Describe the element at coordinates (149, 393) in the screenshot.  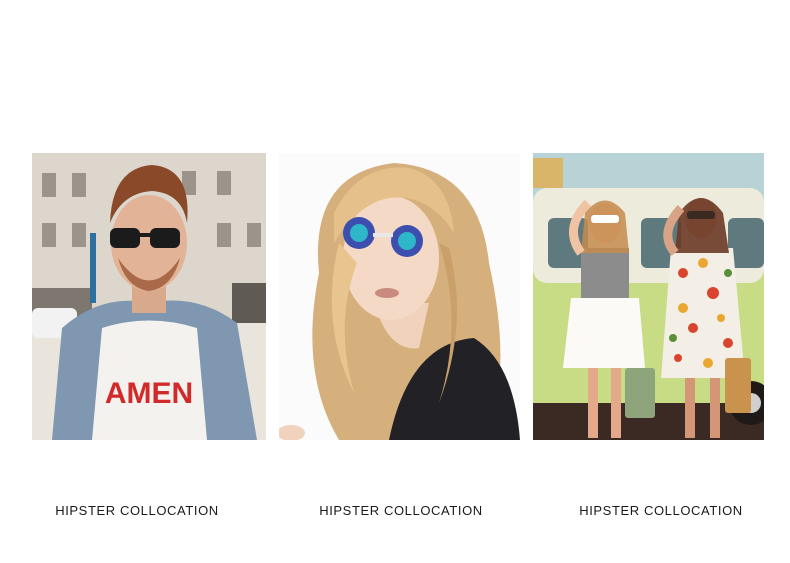
I see `shirt-print-text: AMEN` at that location.